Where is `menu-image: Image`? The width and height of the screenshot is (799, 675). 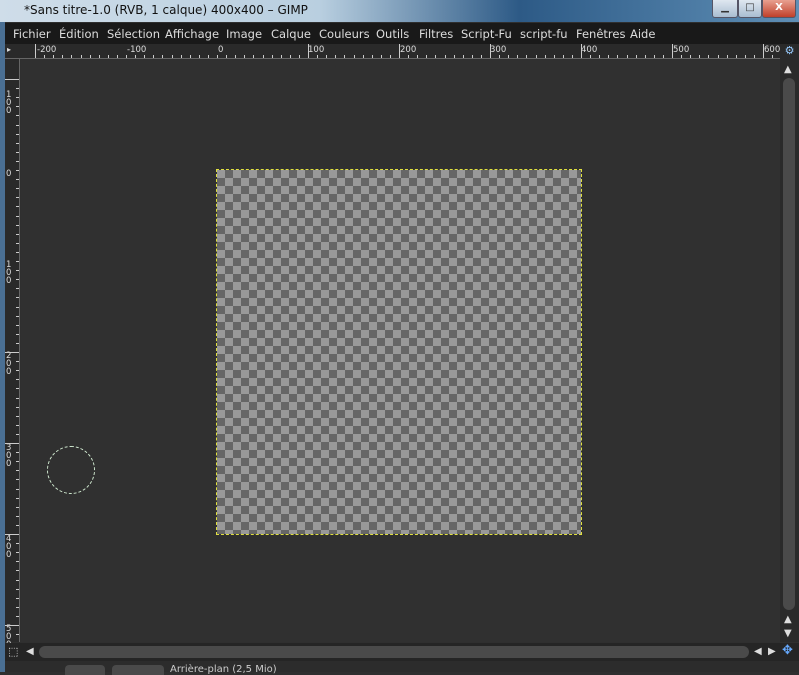
menu-image: Image is located at coordinates (244, 34).